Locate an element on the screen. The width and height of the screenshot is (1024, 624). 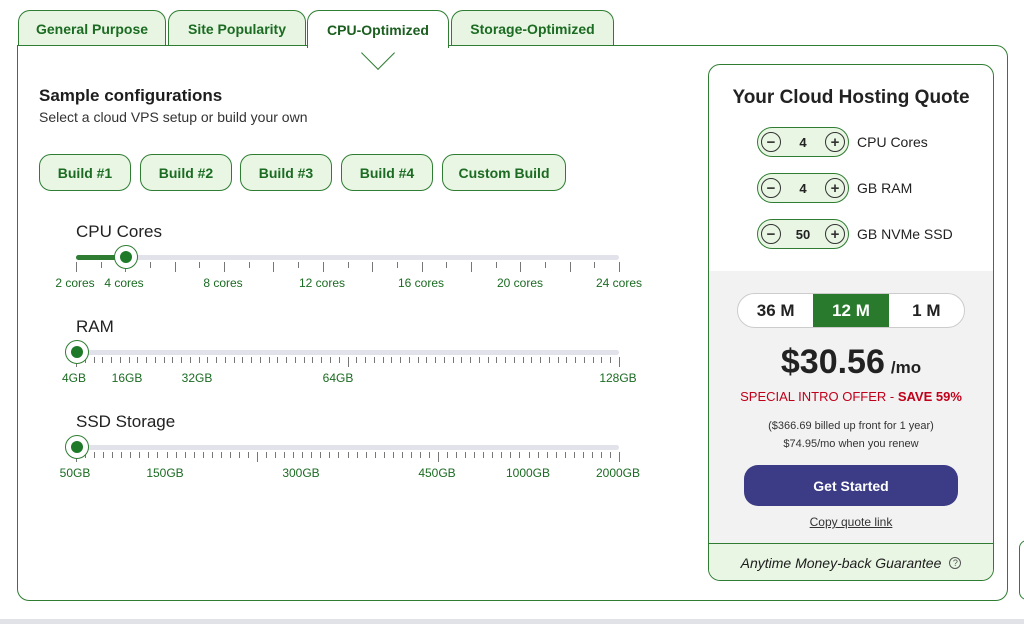
cpu-stepper-value: 4 is located at coordinates (803, 142).